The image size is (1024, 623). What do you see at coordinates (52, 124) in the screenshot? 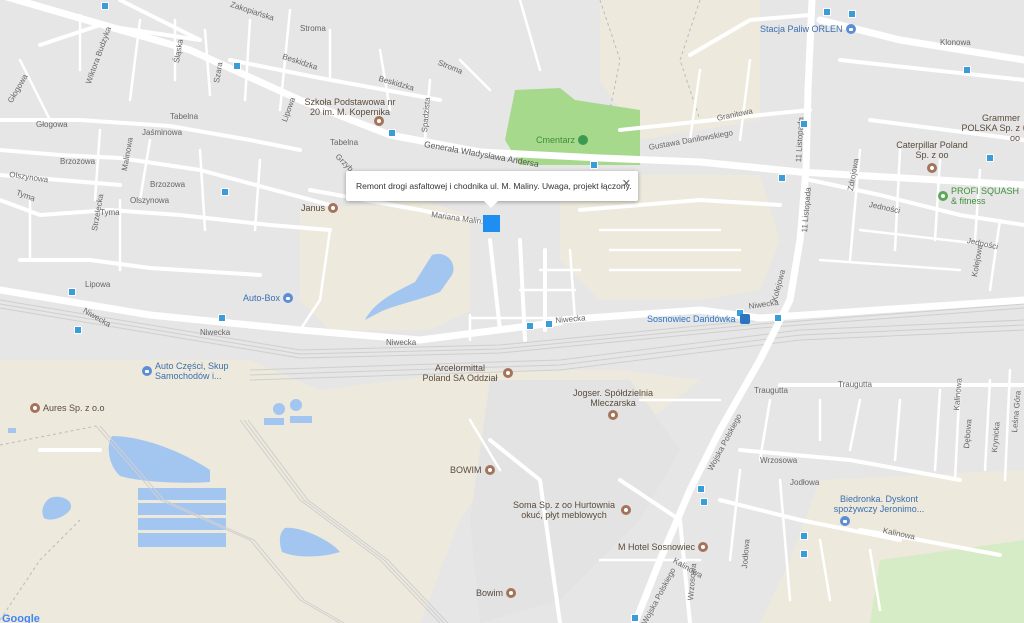
I see `street-label: Głogowa` at bounding box center [52, 124].